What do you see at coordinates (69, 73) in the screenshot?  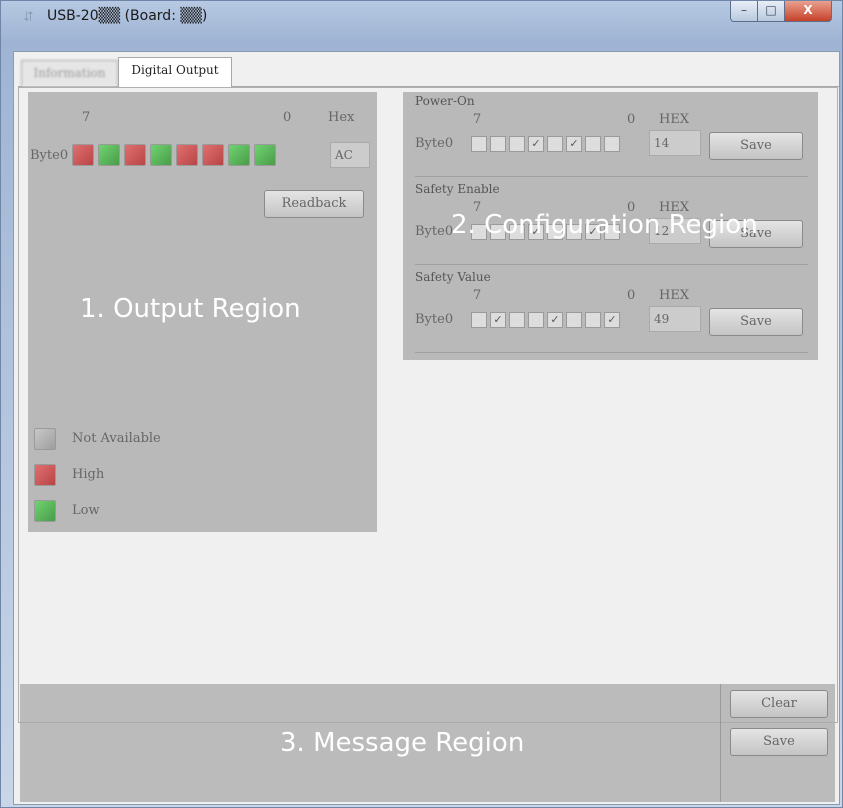 I see `tab-information: Information` at bounding box center [69, 73].